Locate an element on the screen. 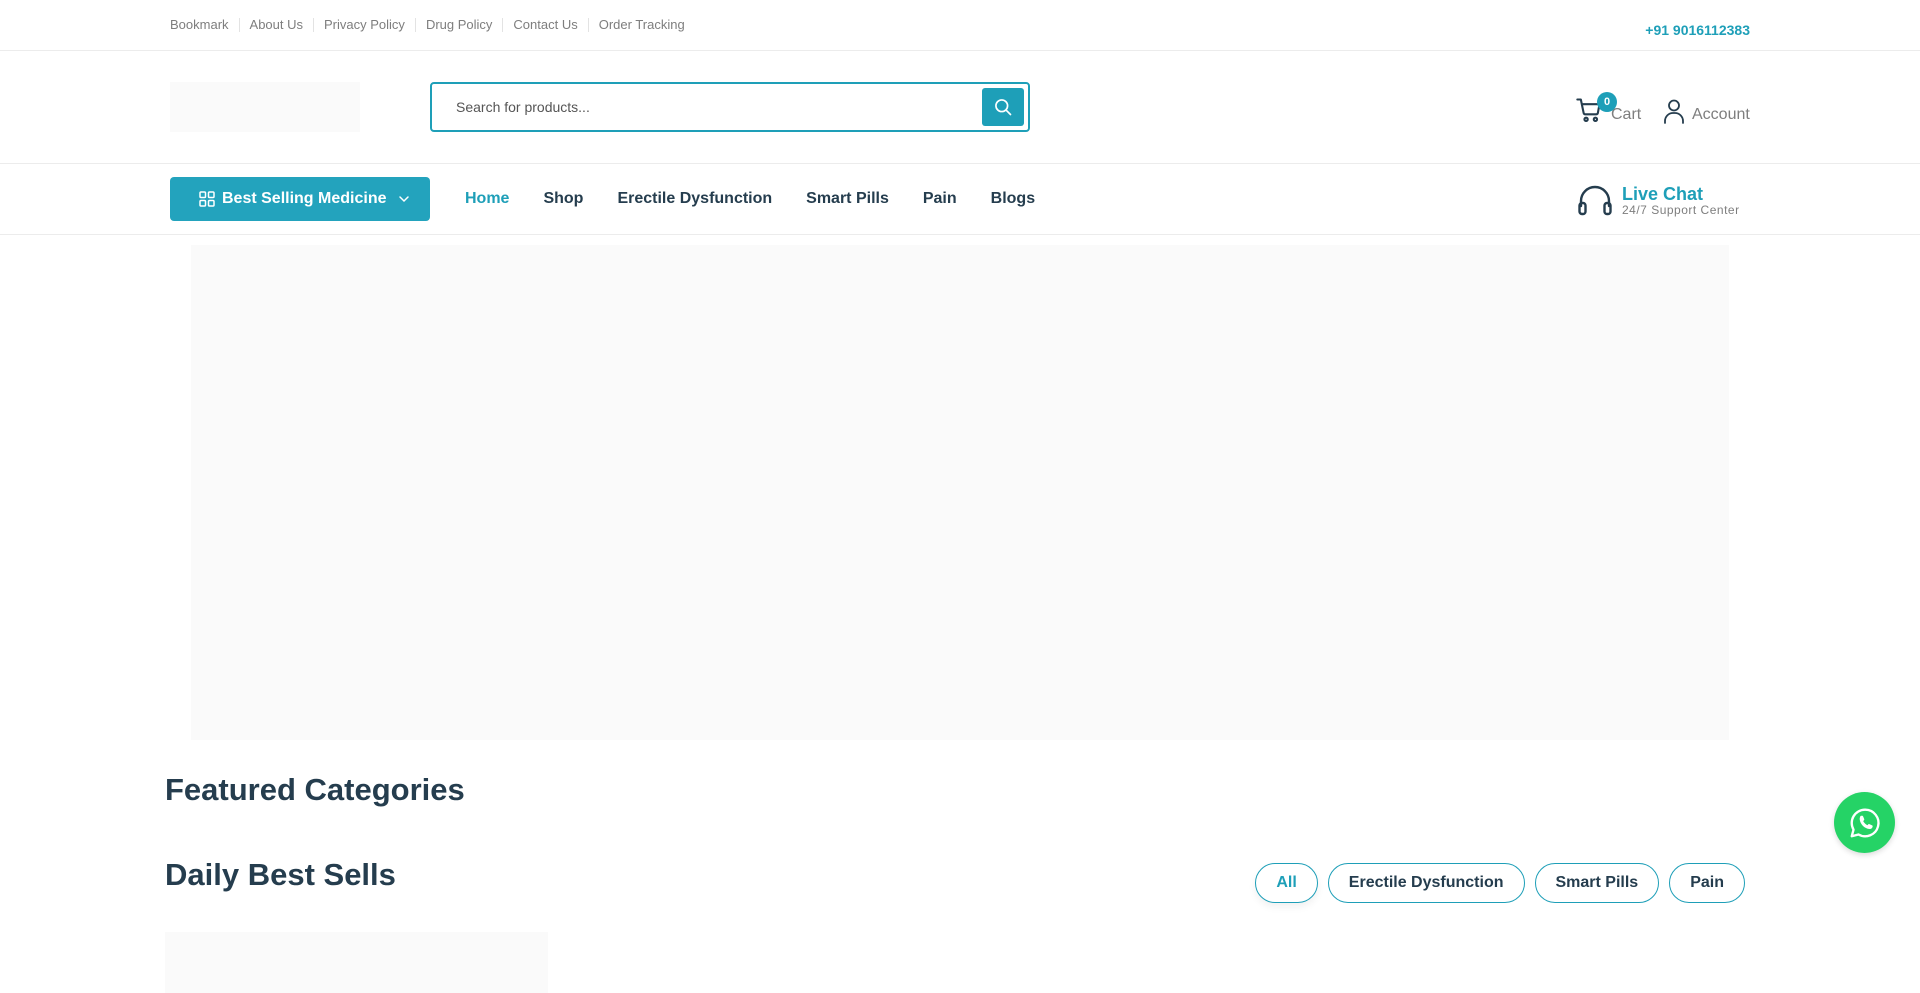 Image resolution: width=1920 pixels, height=993 pixels. nav-smart-pills: Smart Pills is located at coordinates (847, 199).